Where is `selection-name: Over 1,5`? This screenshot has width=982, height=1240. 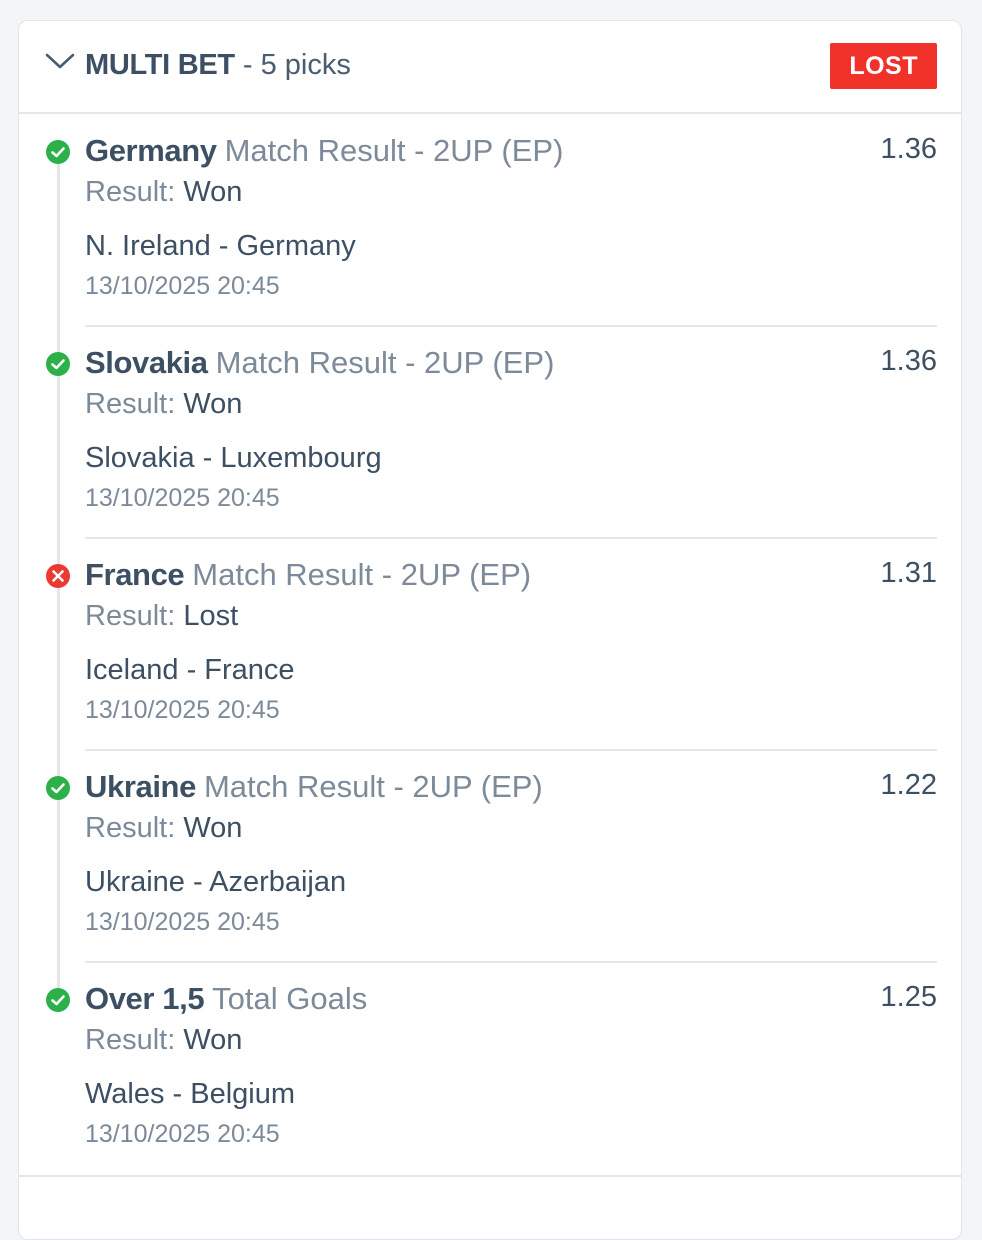
selection-name: Over 1,5 is located at coordinates (145, 998).